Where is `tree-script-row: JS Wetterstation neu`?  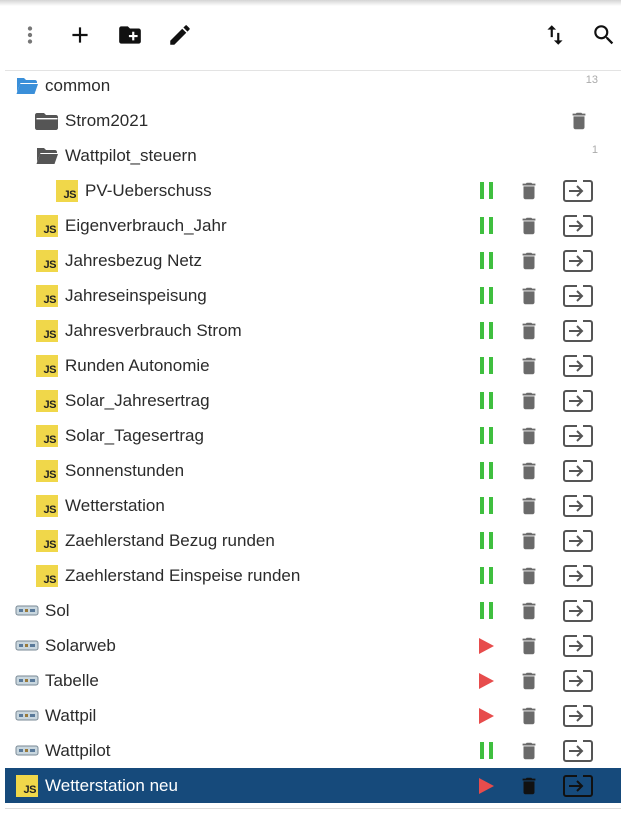
tree-script-row: JS Wetterstation neu is located at coordinates (313, 785).